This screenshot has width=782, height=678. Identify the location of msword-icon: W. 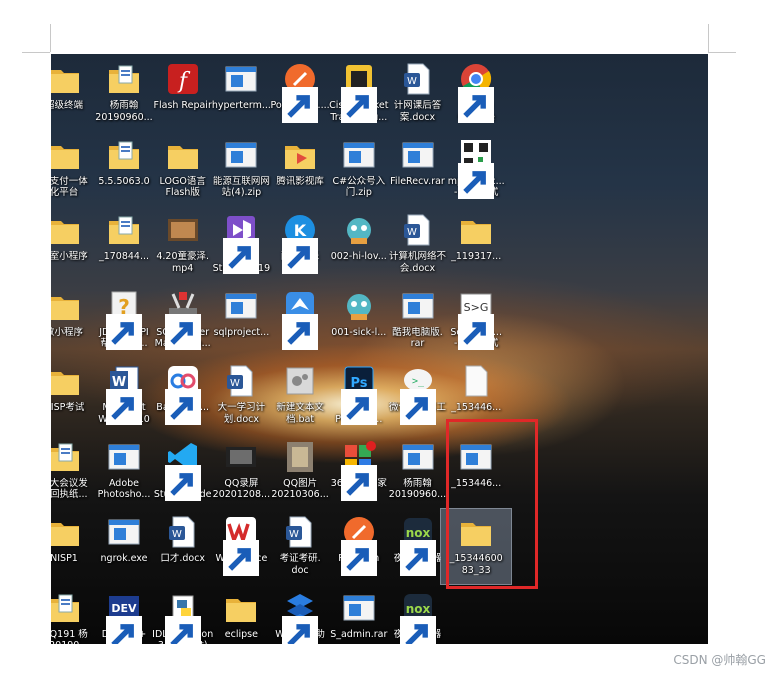
(124, 394).